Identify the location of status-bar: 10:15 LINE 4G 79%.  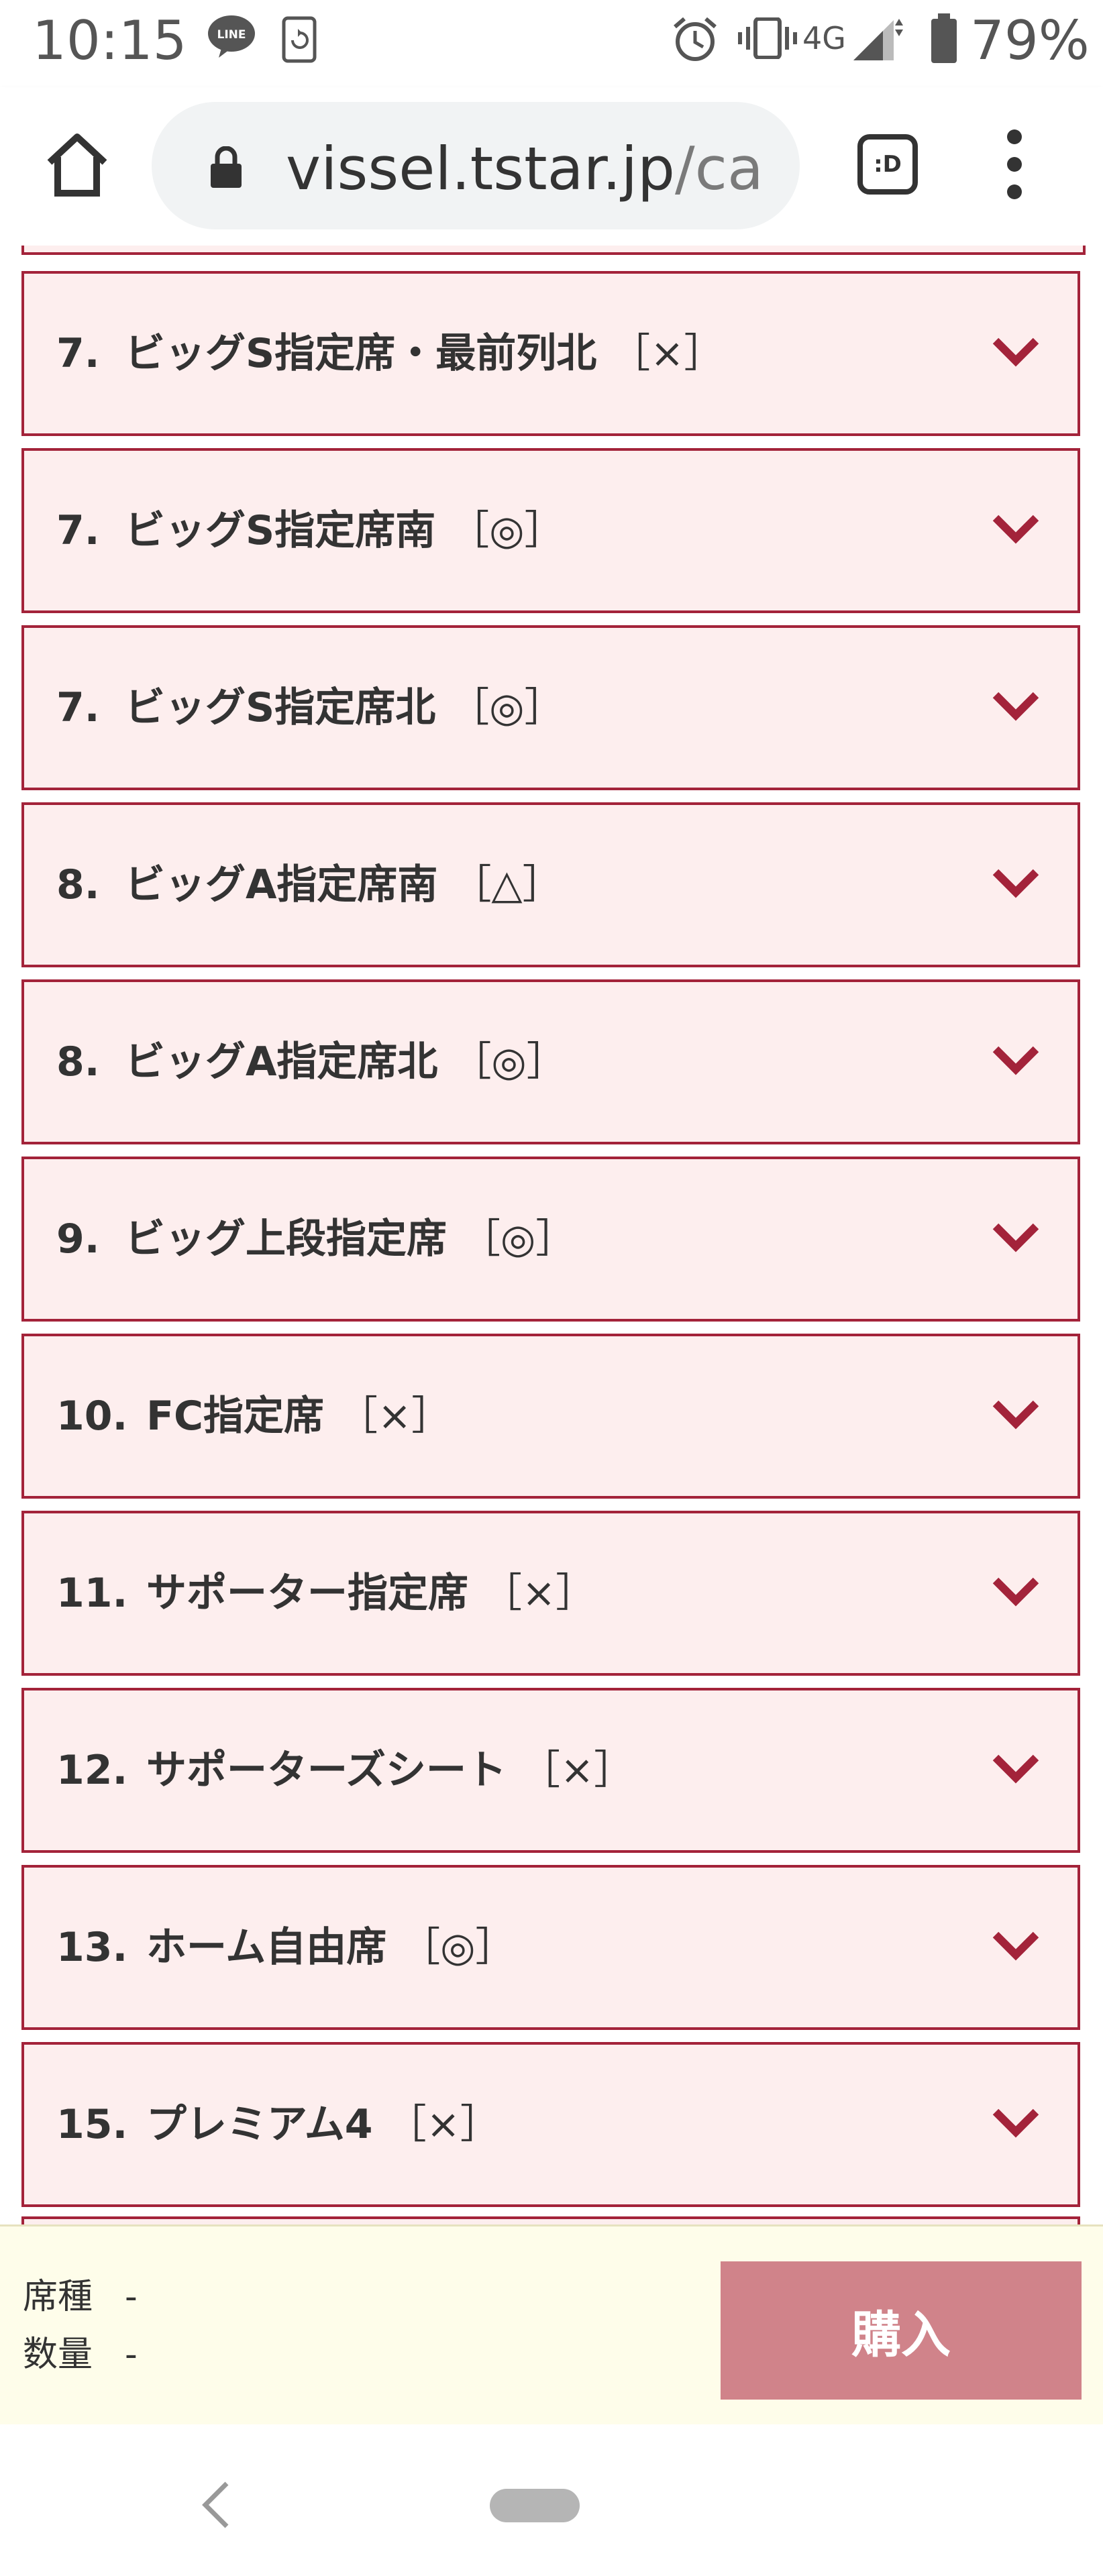
(551, 43).